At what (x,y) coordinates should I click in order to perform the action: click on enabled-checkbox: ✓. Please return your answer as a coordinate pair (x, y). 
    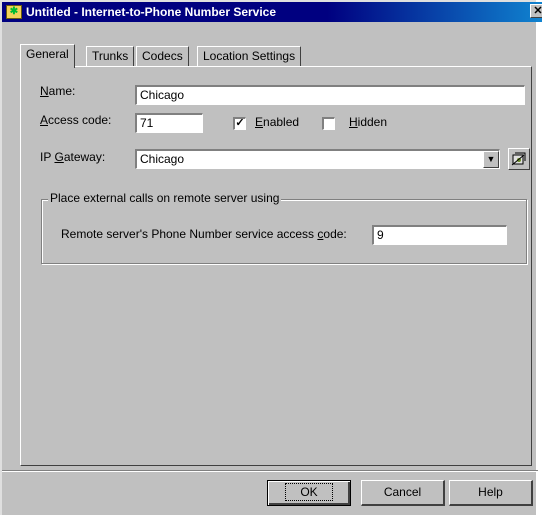
    Looking at the image, I should click on (239, 123).